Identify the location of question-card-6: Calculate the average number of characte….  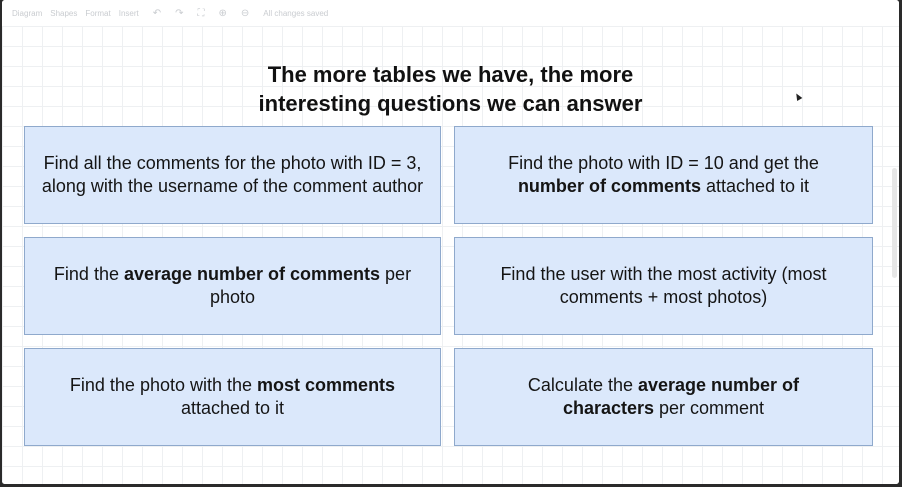
(663, 397).